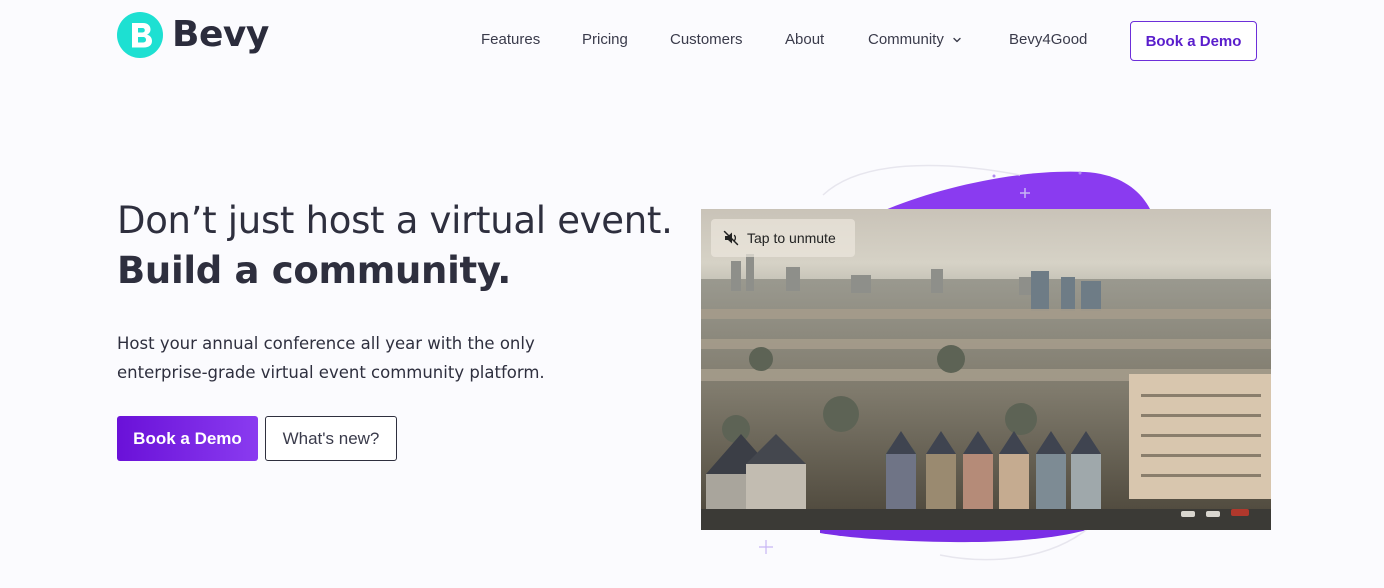 The width and height of the screenshot is (1384, 588). What do you see at coordinates (187, 438) in the screenshot?
I see `hero-book-demo-button: Book a Demo` at bounding box center [187, 438].